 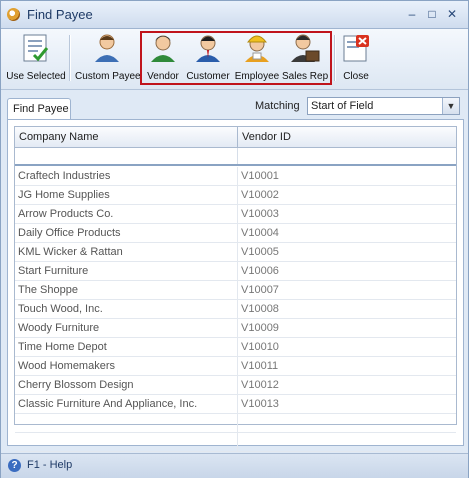 I want to click on vendor-id-cell: V10004, so click(x=260, y=233).